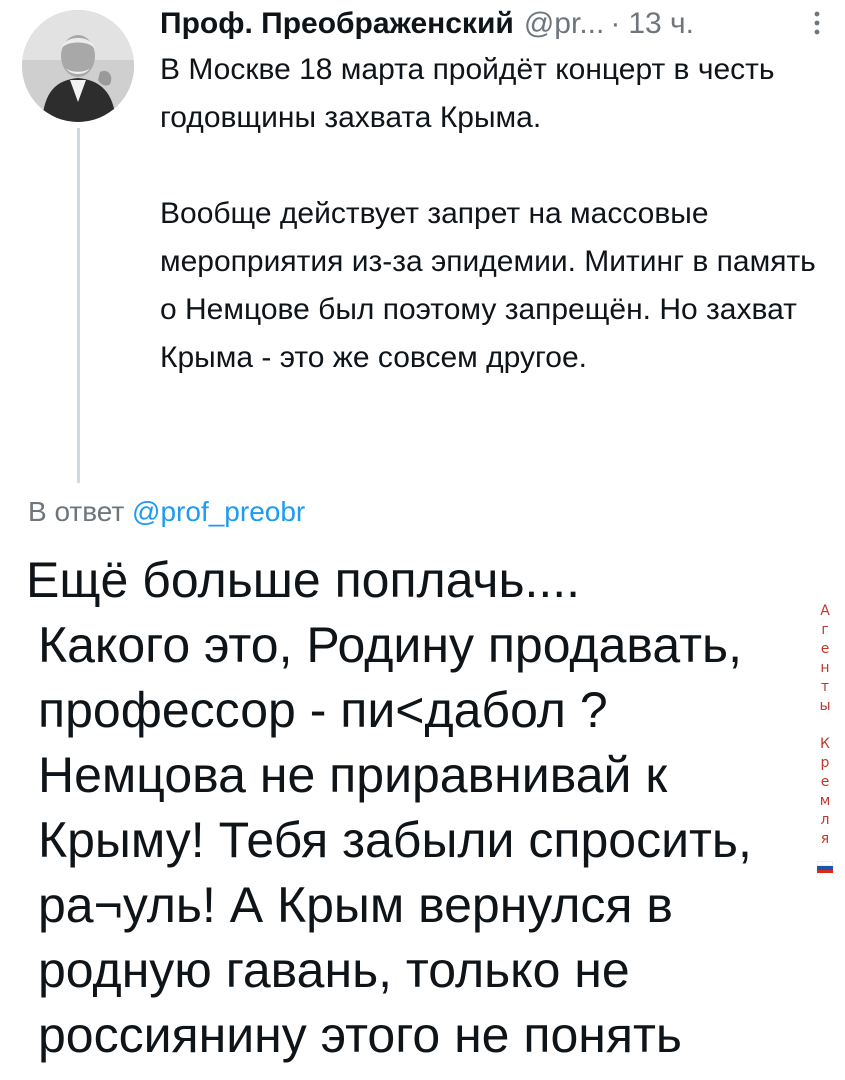 Image resolution: width=845 pixels, height=1080 pixels. I want to click on watermark: А г е н т ы К р е м л я, so click(825, 737).